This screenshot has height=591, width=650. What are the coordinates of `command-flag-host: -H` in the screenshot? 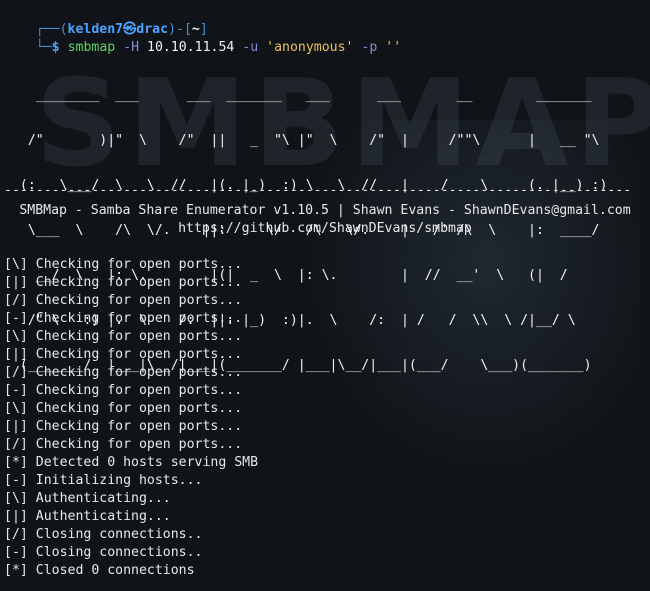 It's located at (131, 47).